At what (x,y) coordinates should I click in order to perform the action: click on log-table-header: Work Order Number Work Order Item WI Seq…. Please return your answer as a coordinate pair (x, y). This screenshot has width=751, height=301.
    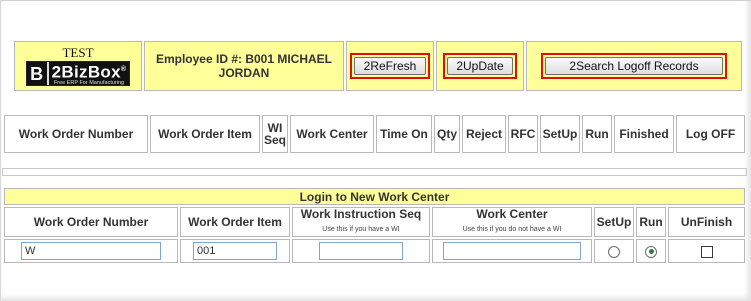
    Looking at the image, I should click on (374, 134).